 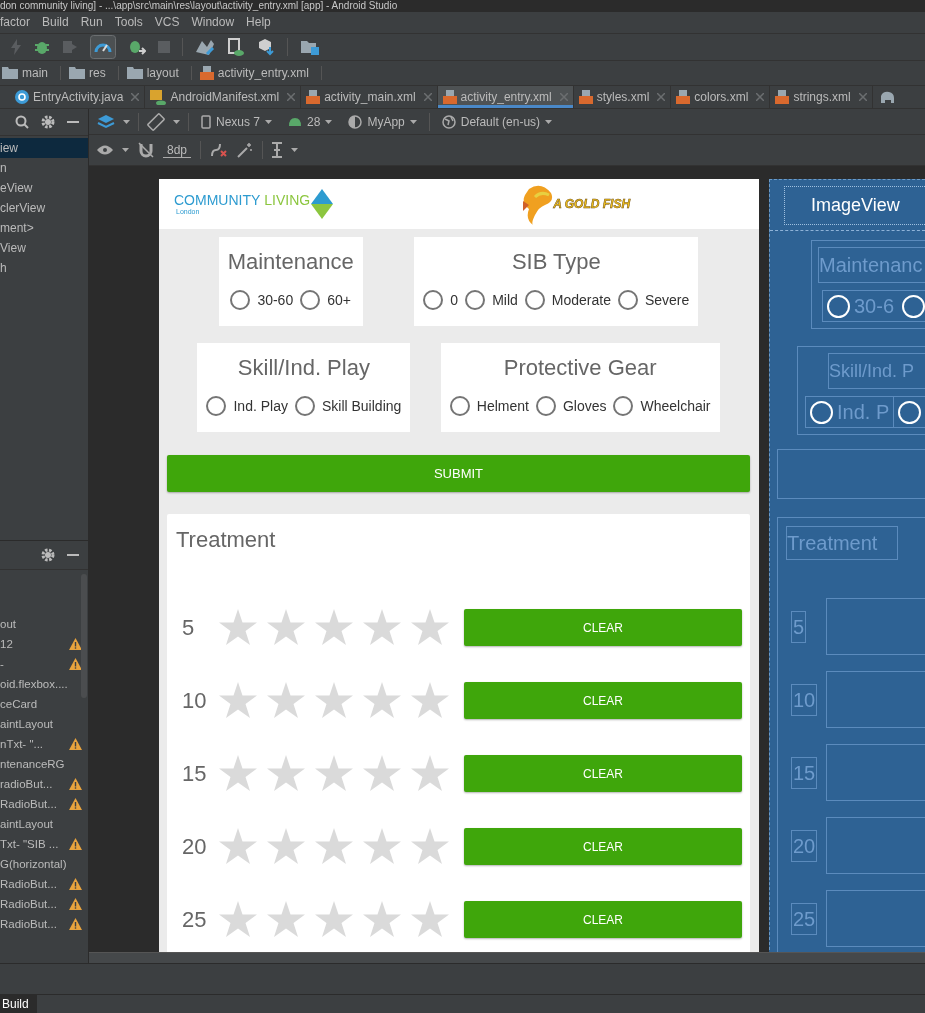 What do you see at coordinates (164, 46) in the screenshot?
I see `stop-icon` at bounding box center [164, 46].